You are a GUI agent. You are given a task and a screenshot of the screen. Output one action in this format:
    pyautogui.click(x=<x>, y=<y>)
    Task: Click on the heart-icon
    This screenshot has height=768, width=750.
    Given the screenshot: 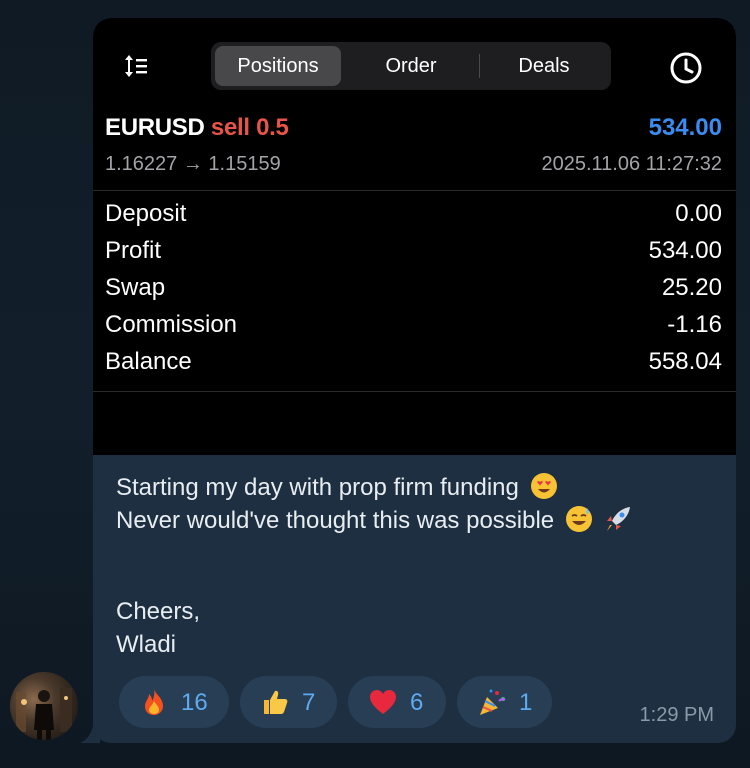 What is the action you would take?
    pyautogui.click(x=383, y=702)
    